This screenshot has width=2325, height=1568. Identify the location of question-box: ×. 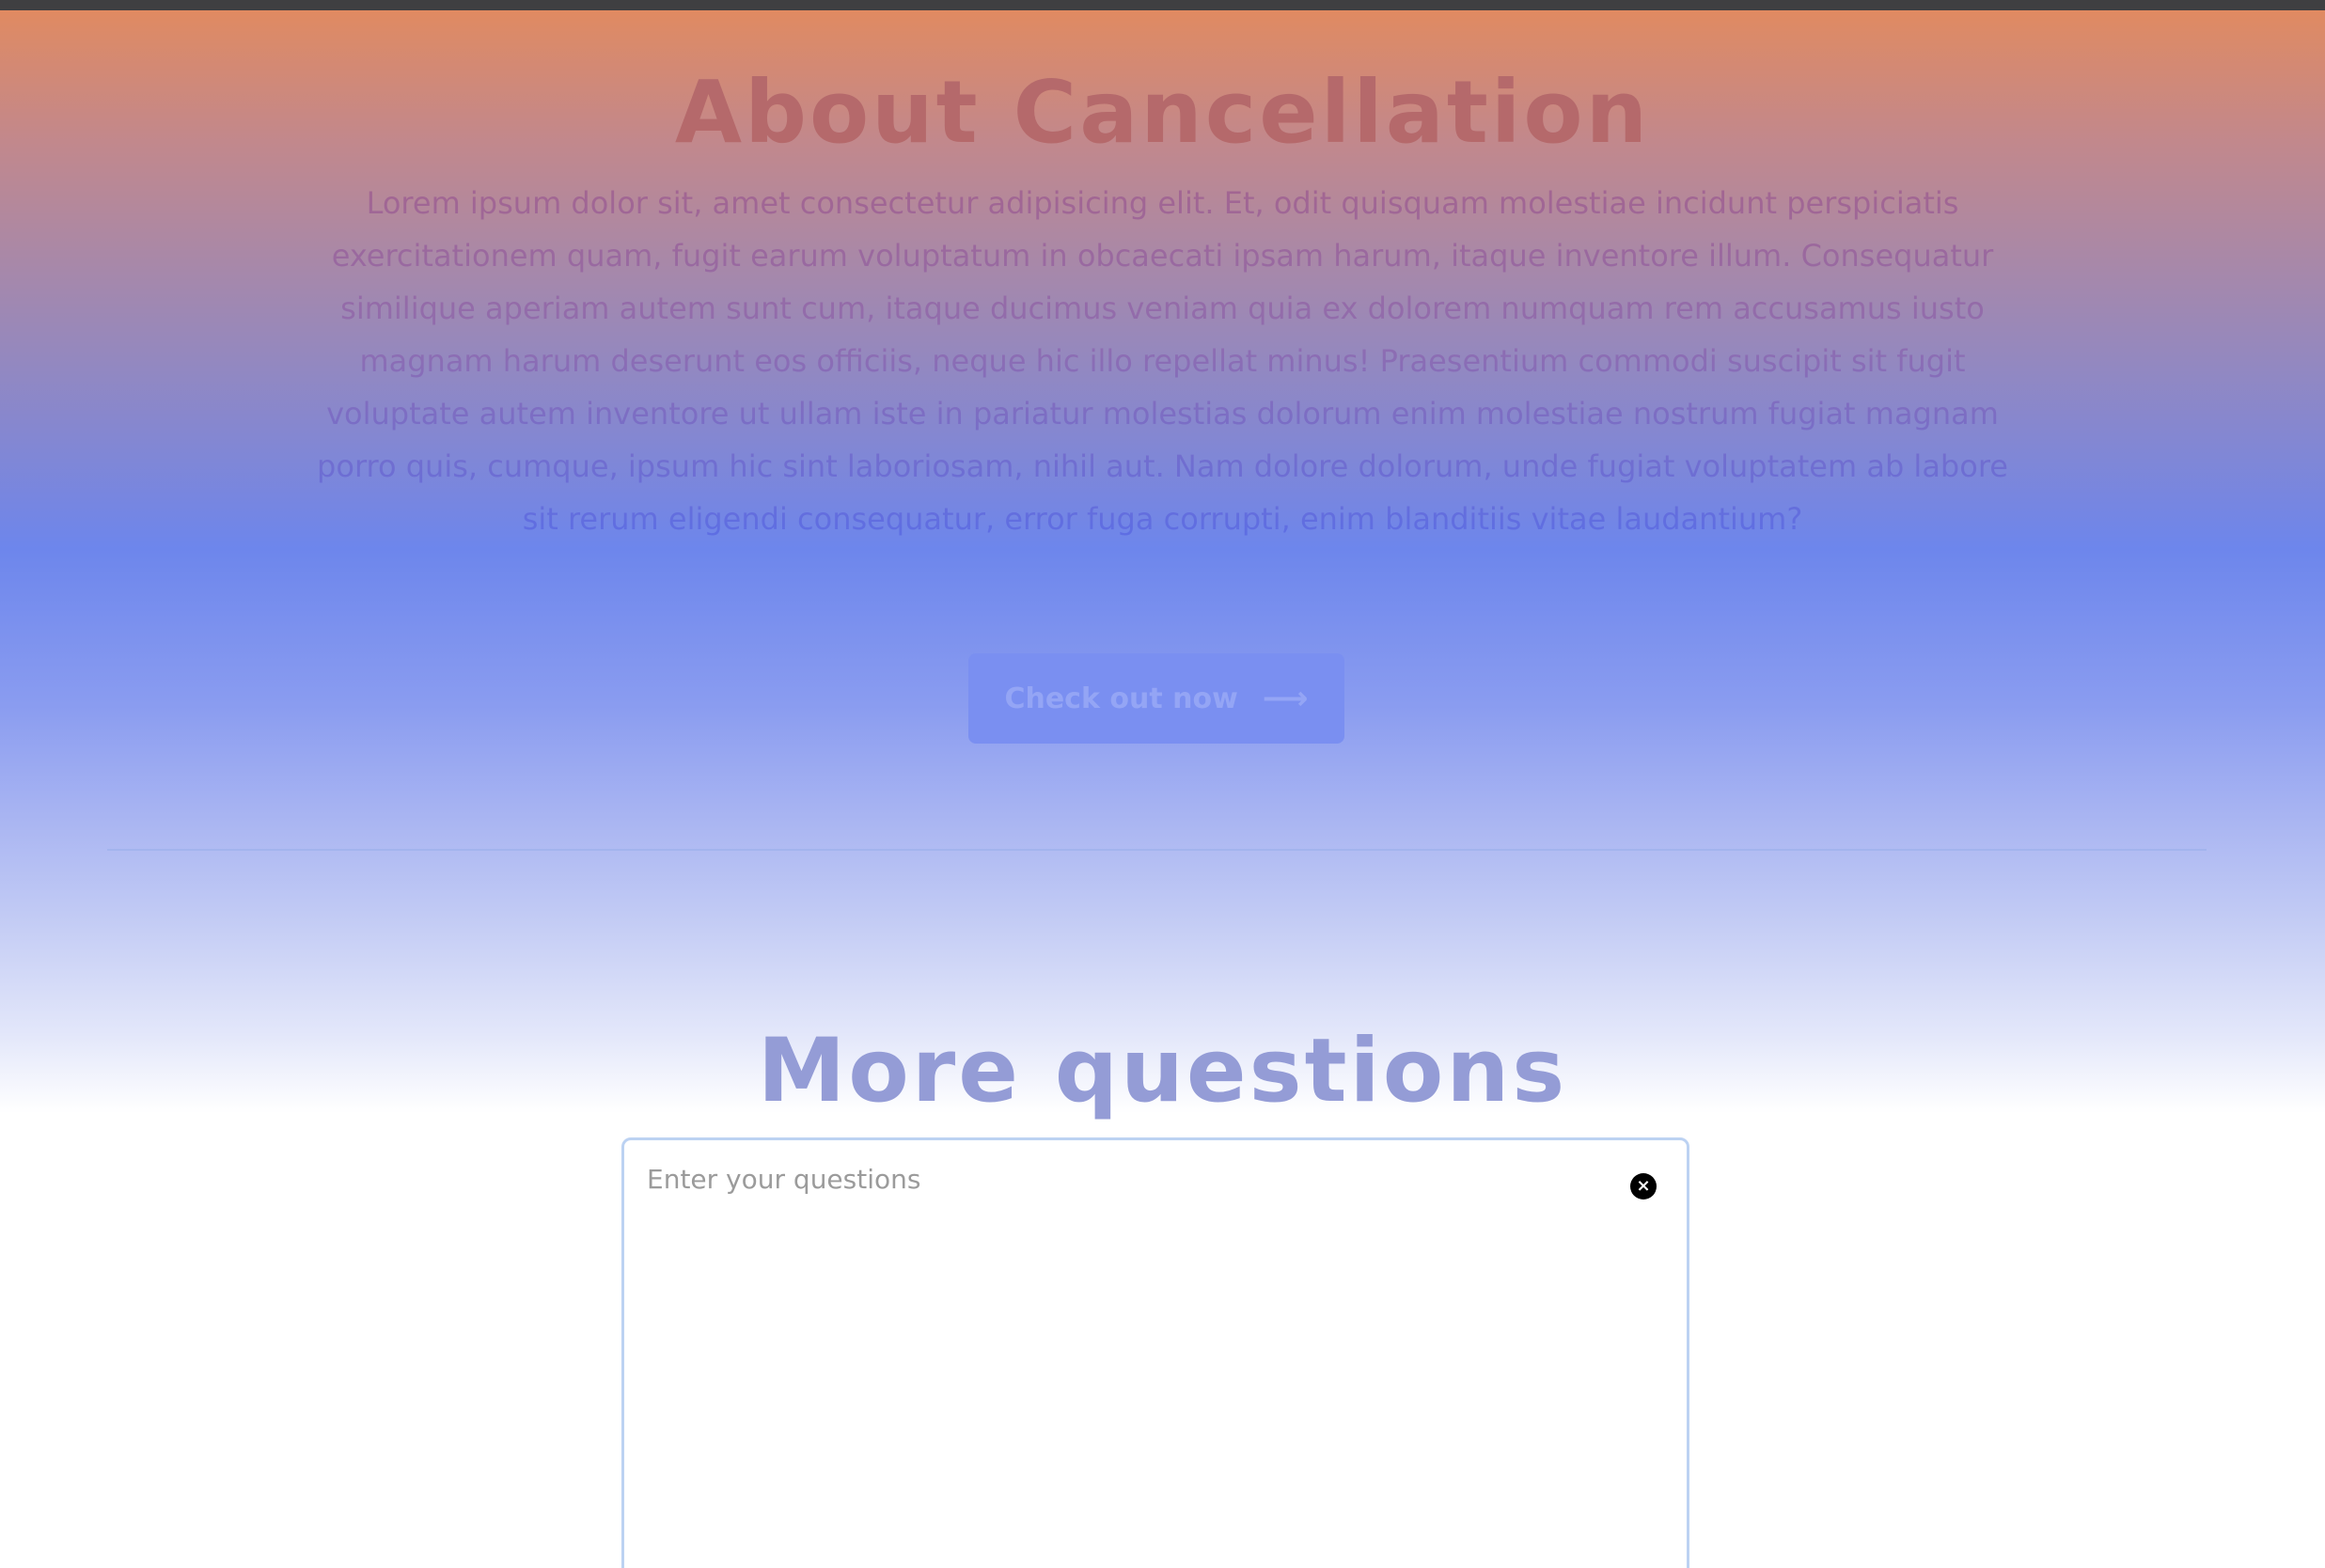
(1155, 1352).